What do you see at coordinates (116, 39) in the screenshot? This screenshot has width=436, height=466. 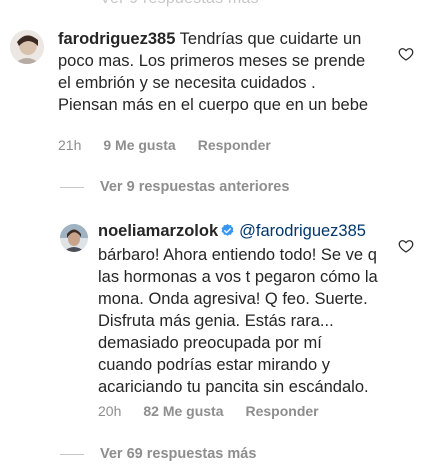 I see `comment-username: farodriguez385` at bounding box center [116, 39].